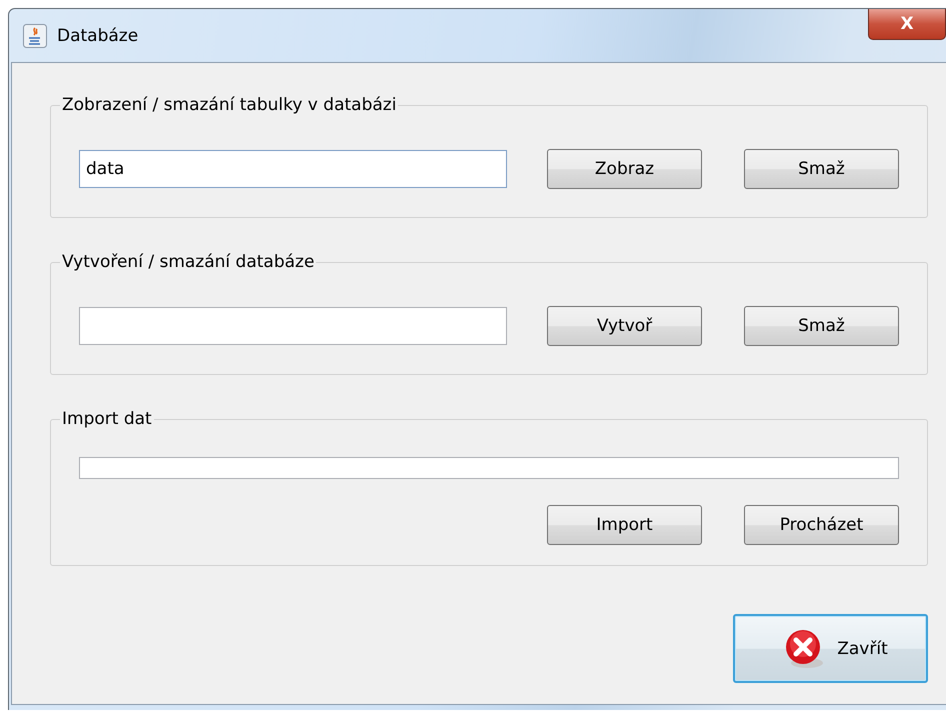 This screenshot has height=718, width=946. I want to click on dialog-button: Vytvoř, so click(624, 326).